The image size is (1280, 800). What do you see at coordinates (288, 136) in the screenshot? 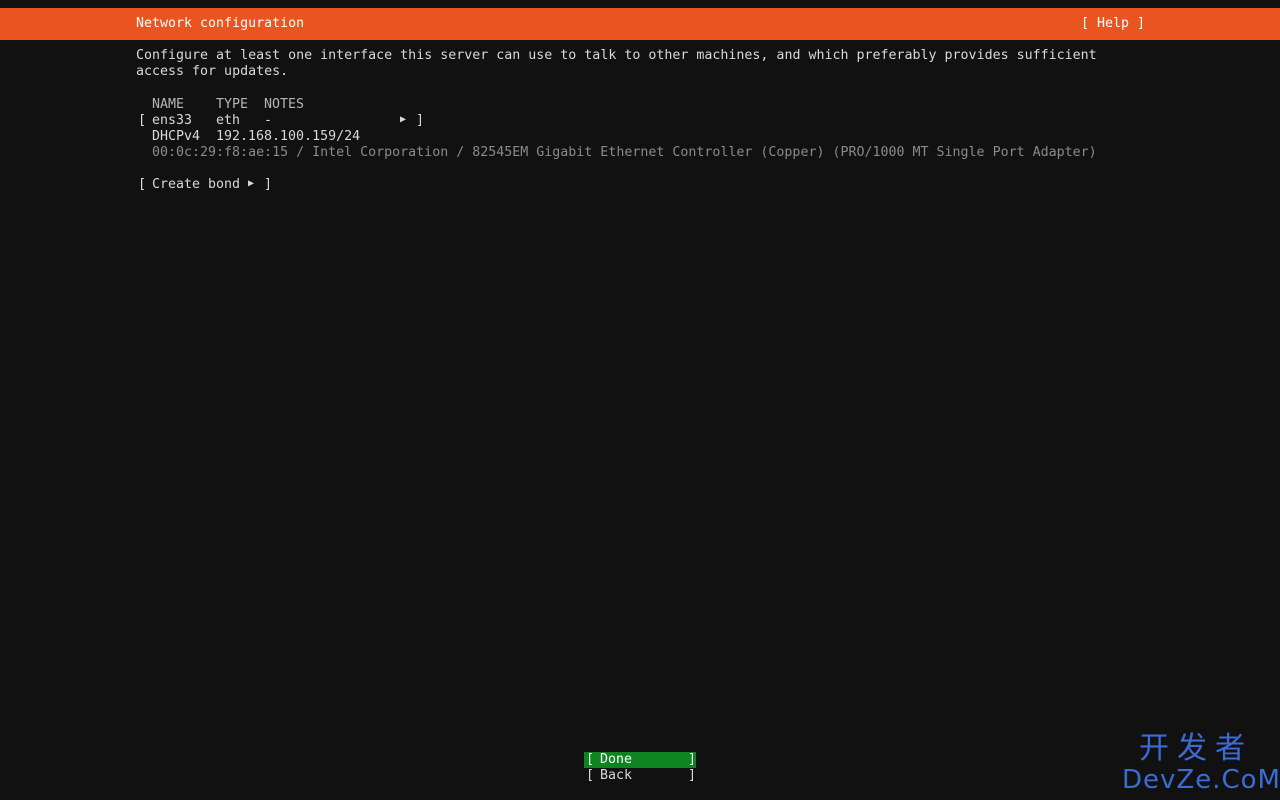
I see `ip-address: 192.168.100.159/24` at bounding box center [288, 136].